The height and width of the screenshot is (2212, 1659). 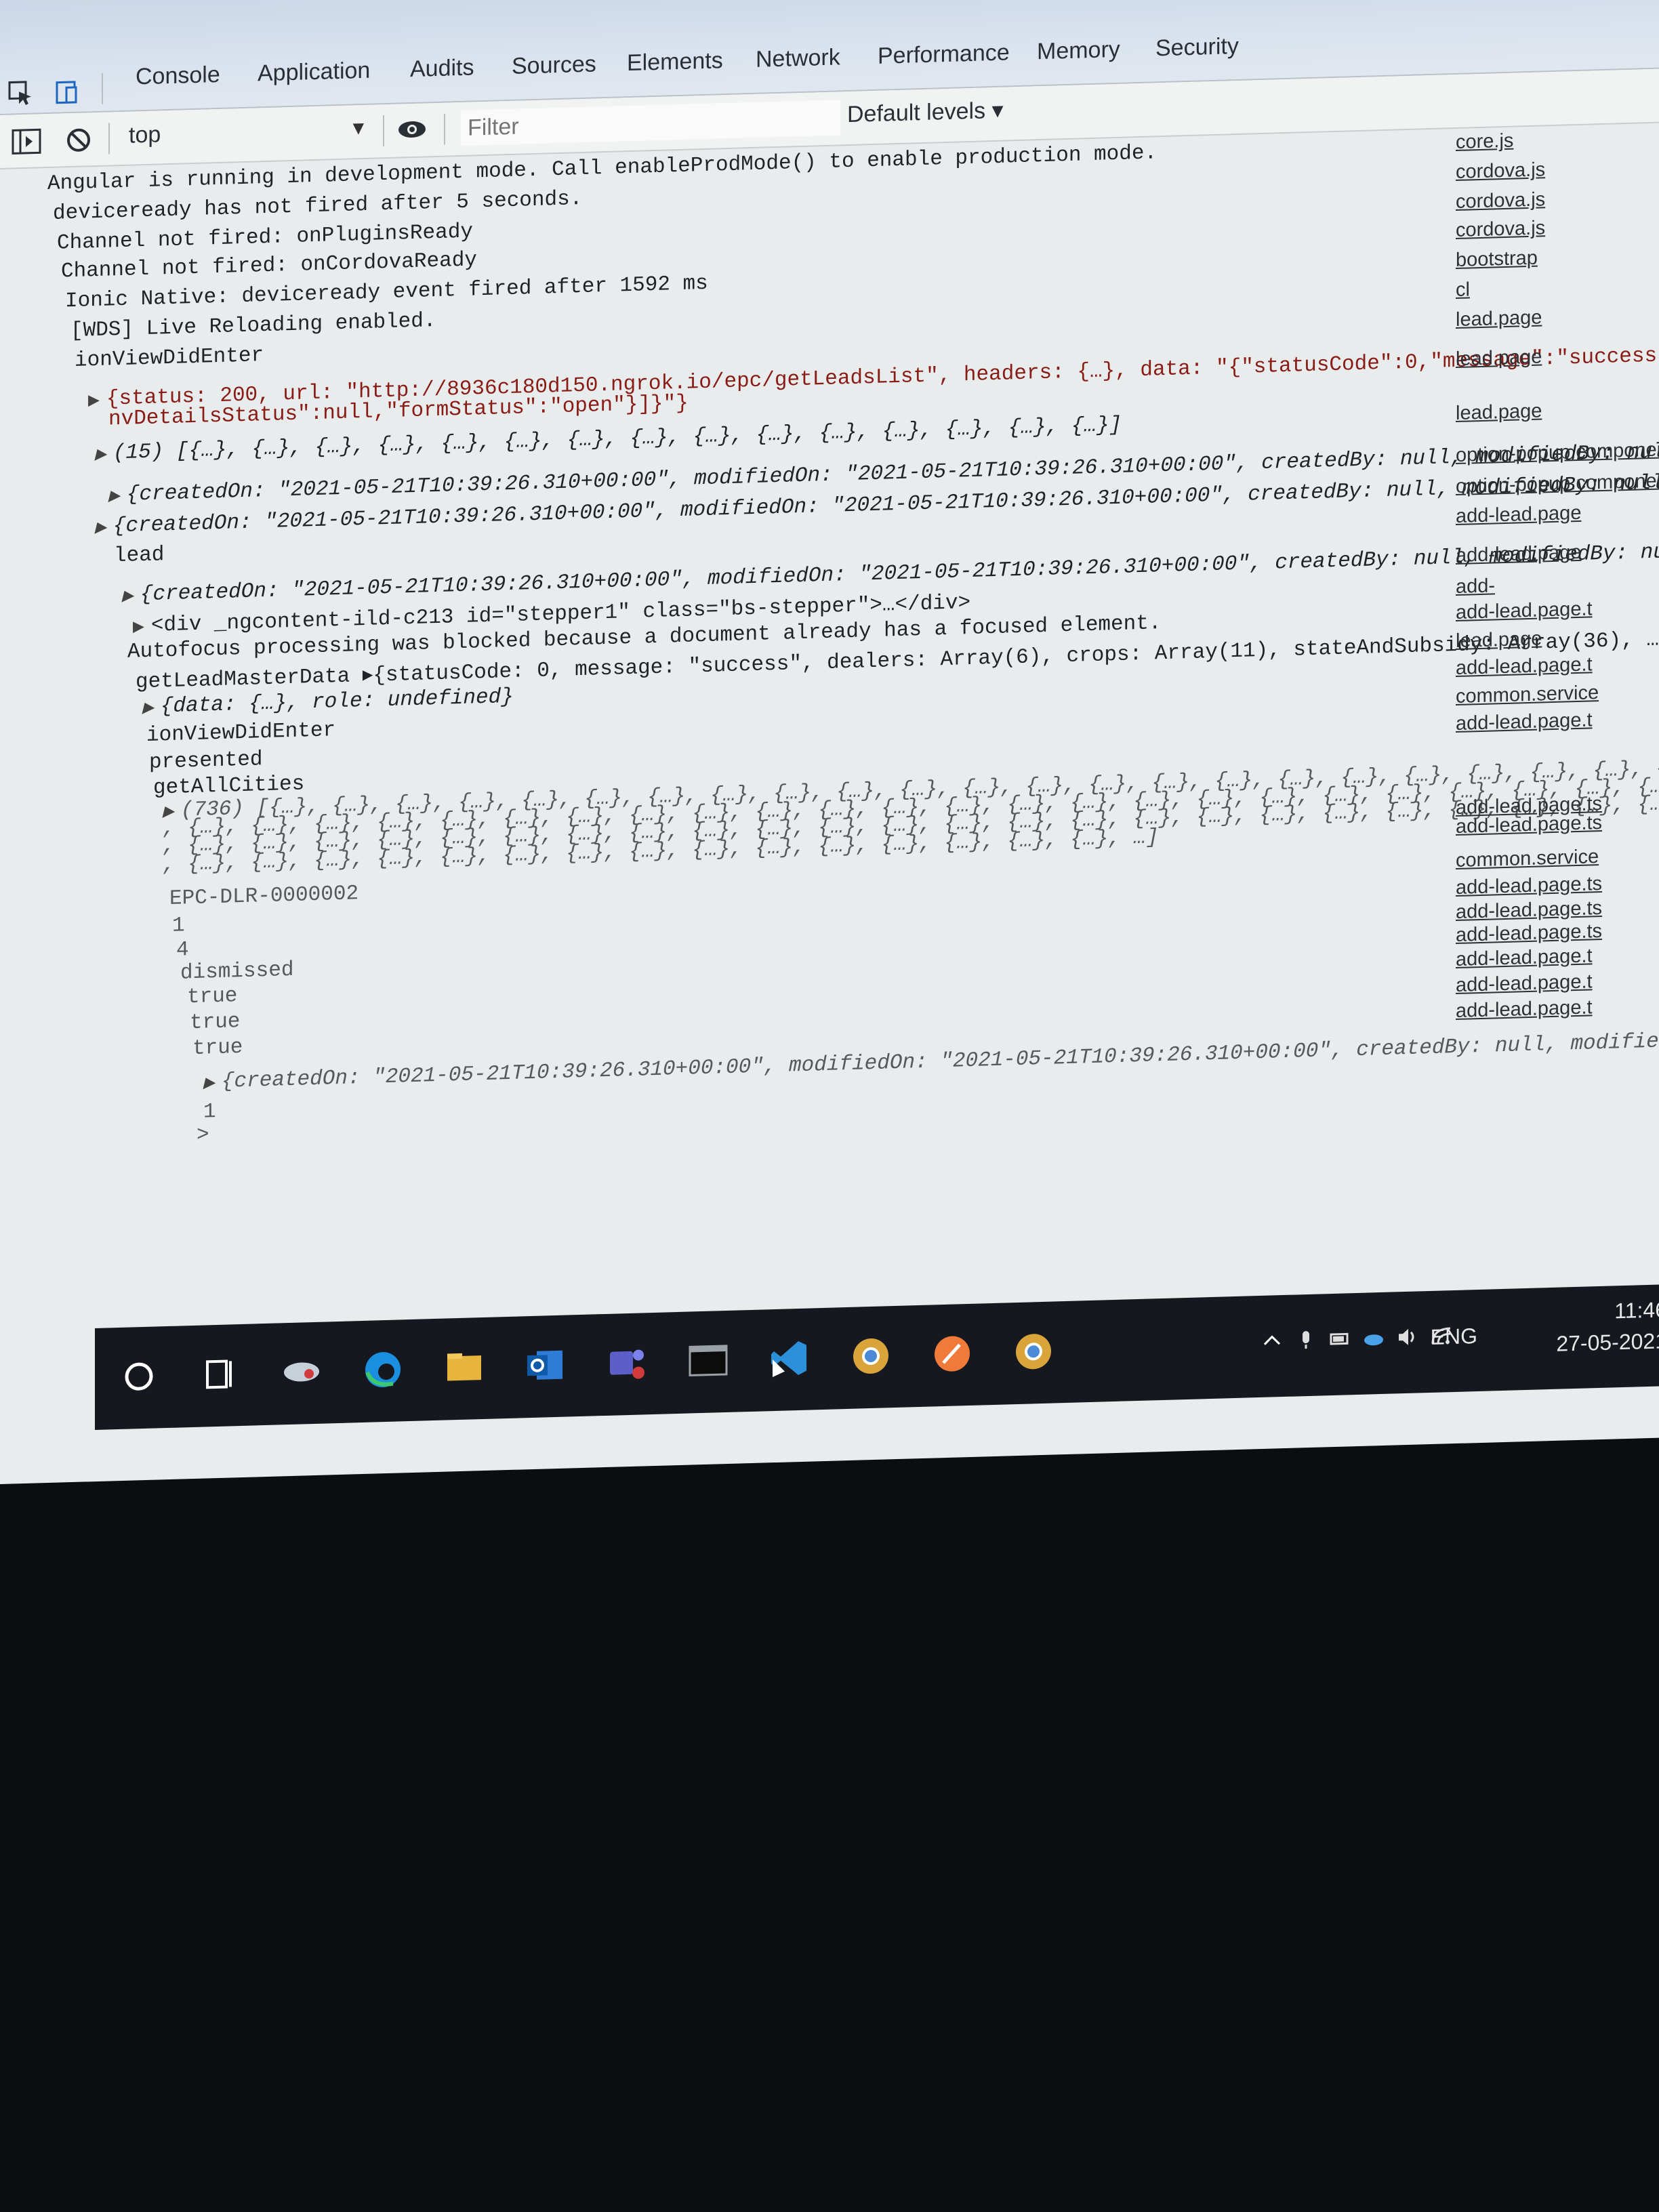 What do you see at coordinates (301, 1372) in the screenshot?
I see `snipping-tool-icon` at bounding box center [301, 1372].